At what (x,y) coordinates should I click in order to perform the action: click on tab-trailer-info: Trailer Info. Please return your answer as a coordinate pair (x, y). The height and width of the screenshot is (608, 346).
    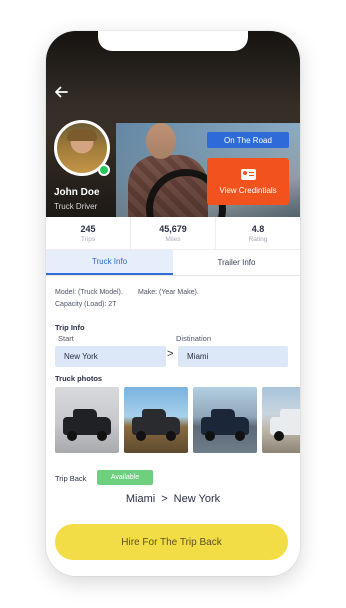
    Looking at the image, I should click on (236, 262).